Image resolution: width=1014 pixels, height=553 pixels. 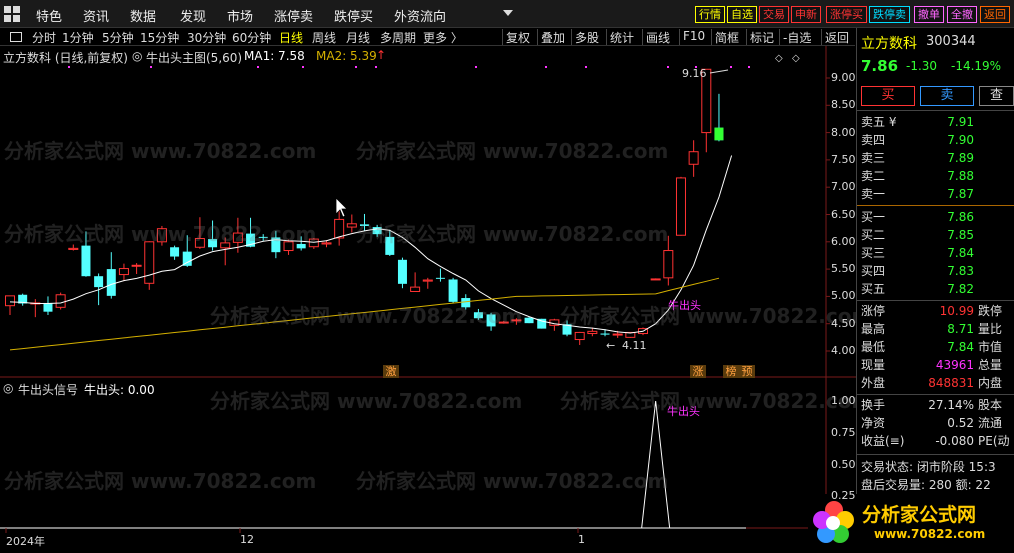 What do you see at coordinates (774, 14) in the screenshot?
I see `quick-button-交易: 交易` at bounding box center [774, 14].